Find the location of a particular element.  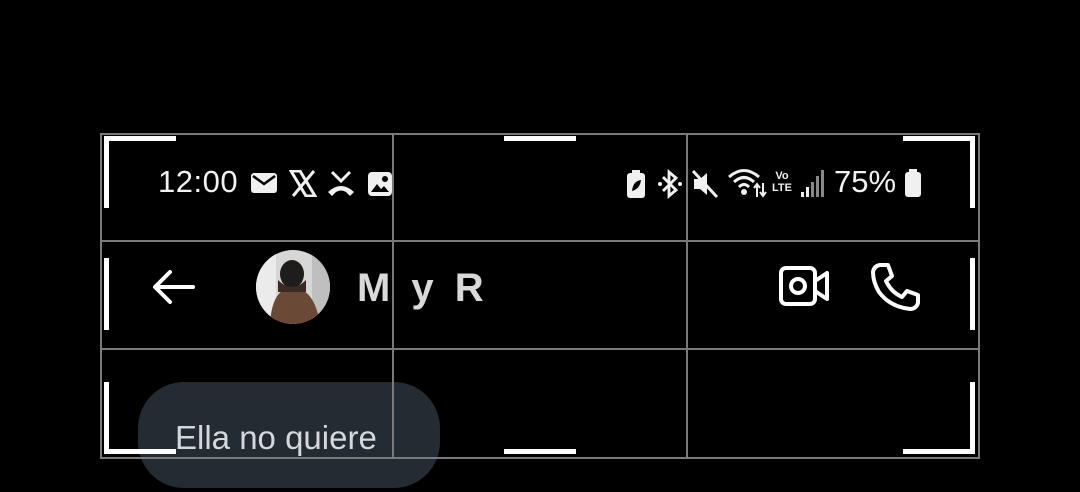

crop-handle-bottom-left is located at coordinates (140, 451).